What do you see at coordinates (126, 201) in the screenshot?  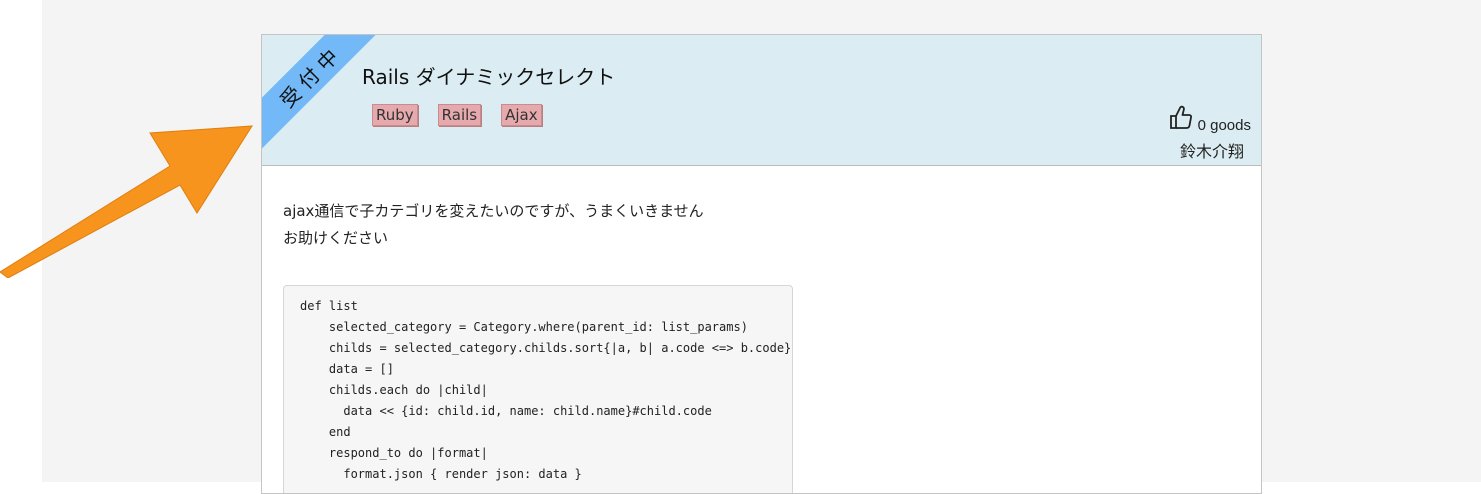 I see `arrow-icon` at bounding box center [126, 201].